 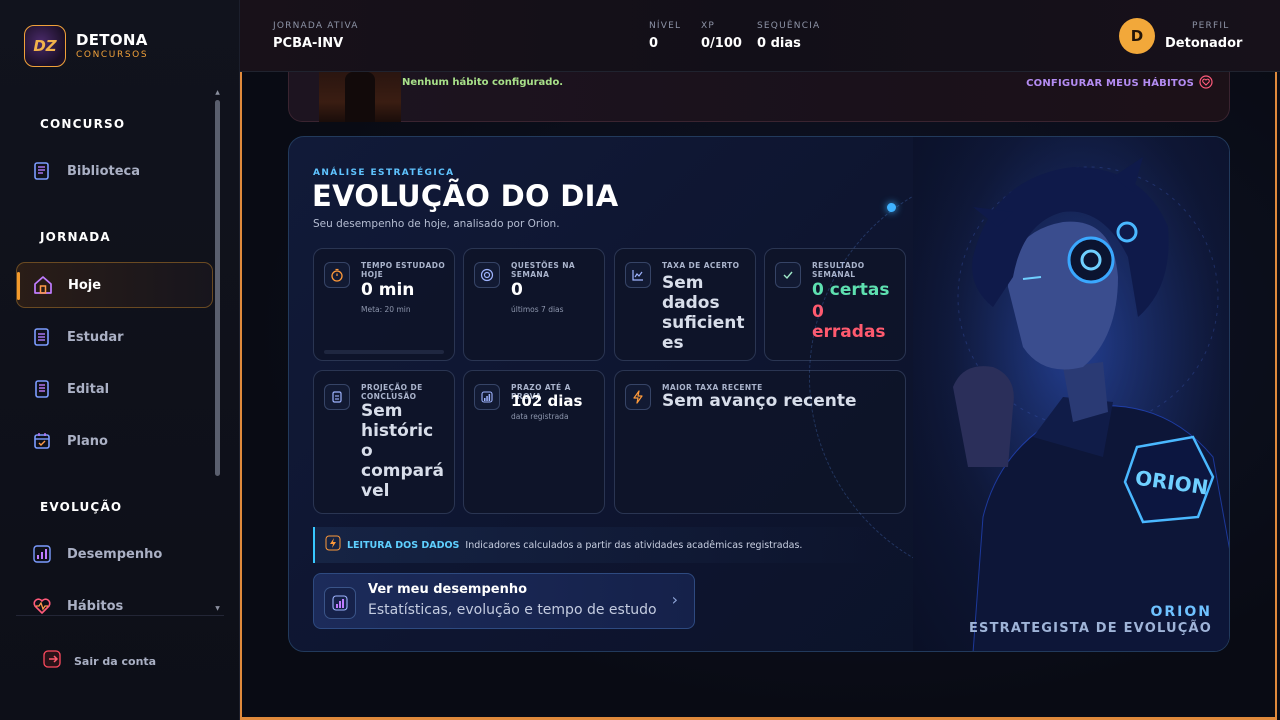 I want to click on stat-value: 102 dias, so click(x=547, y=401).